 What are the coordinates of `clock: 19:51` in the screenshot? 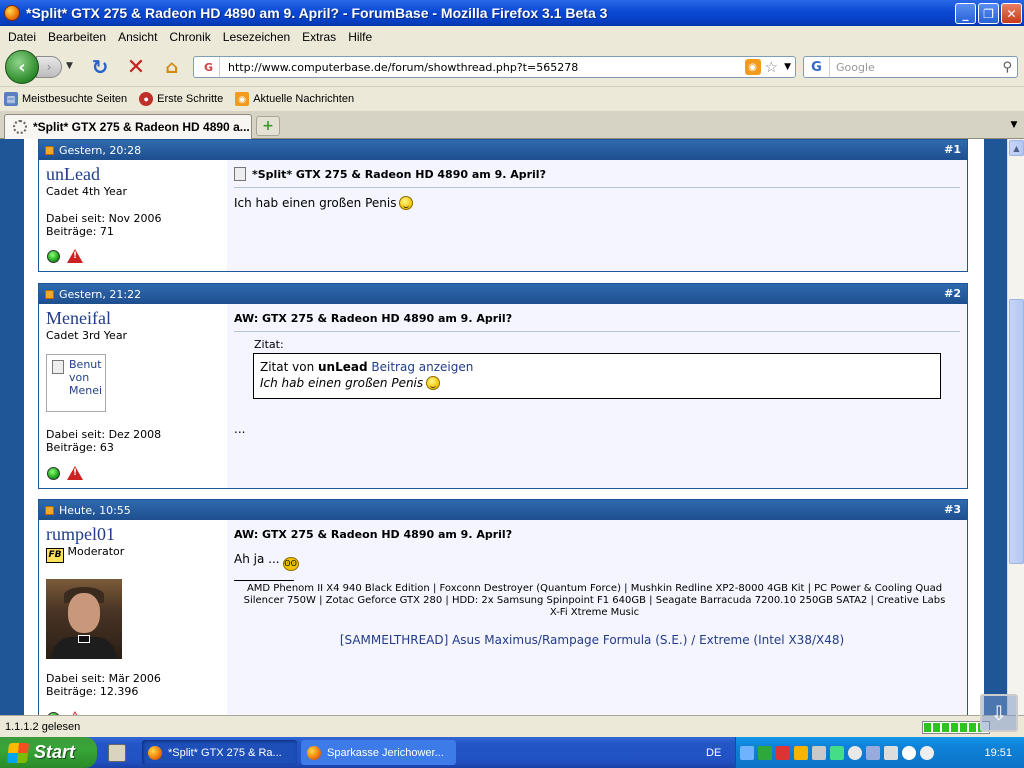 It's located at (998, 753).